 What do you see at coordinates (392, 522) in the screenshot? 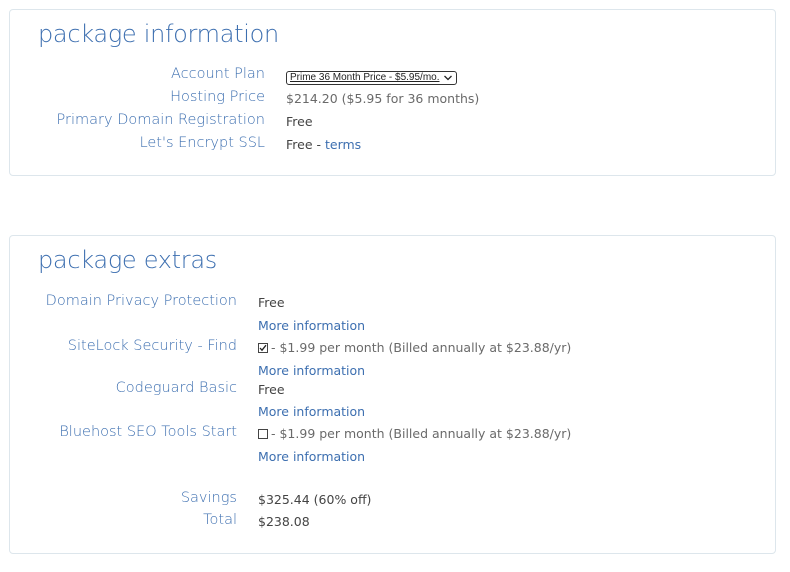
I see `total-row: Total $238.08` at bounding box center [392, 522].